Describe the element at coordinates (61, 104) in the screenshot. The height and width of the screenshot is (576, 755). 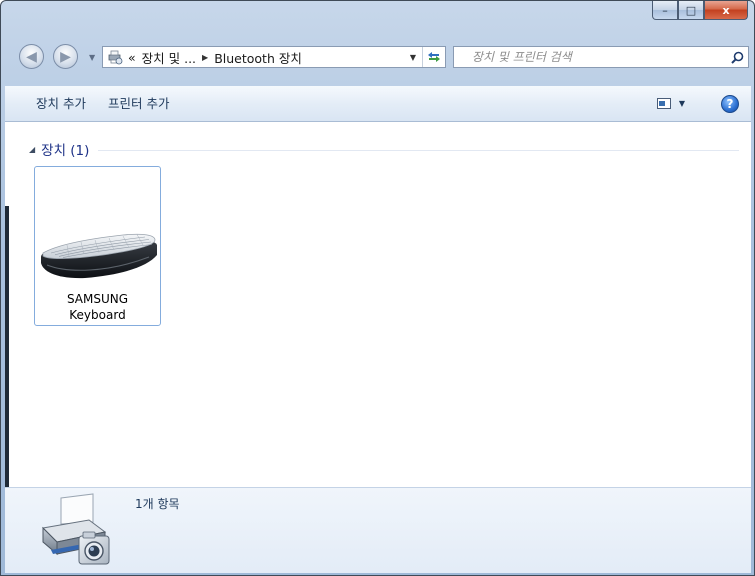
I see `add-device-button: 장치 추가` at that location.